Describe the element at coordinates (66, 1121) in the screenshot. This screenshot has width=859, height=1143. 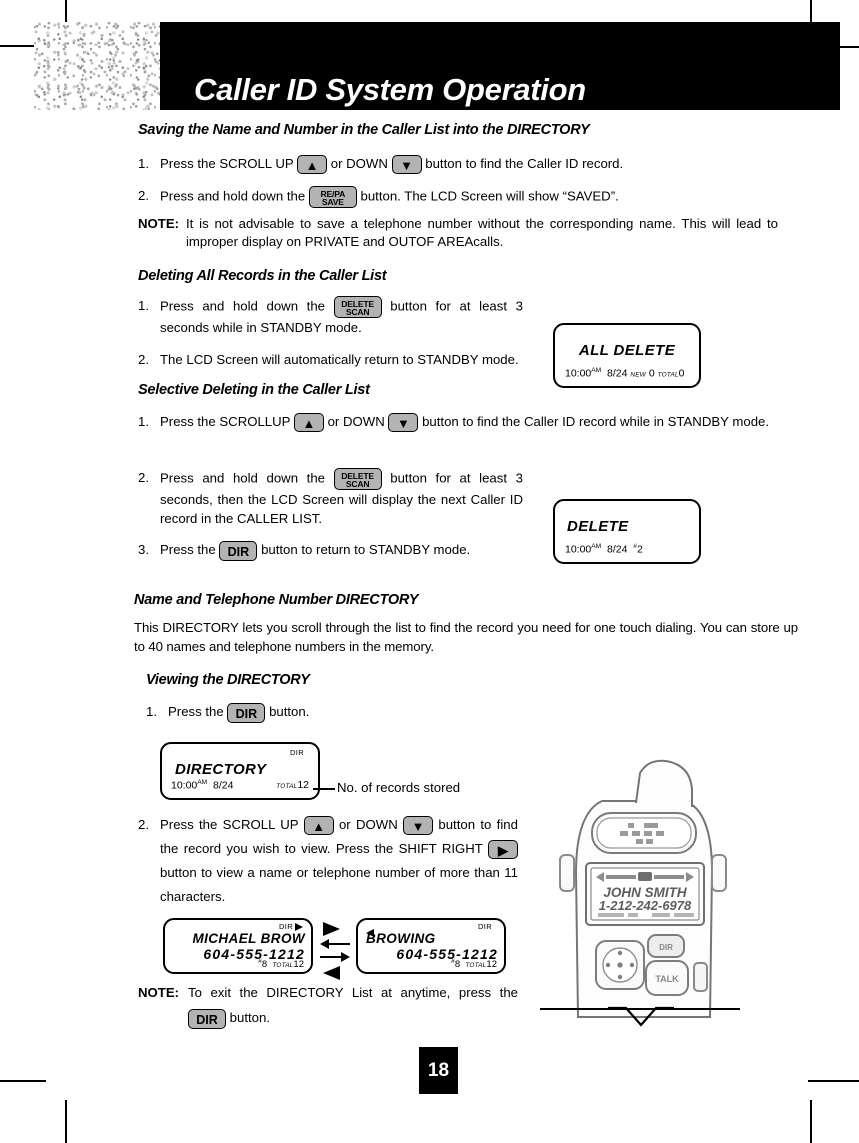
I see `crop-mark-bottom-left-vertical` at that location.